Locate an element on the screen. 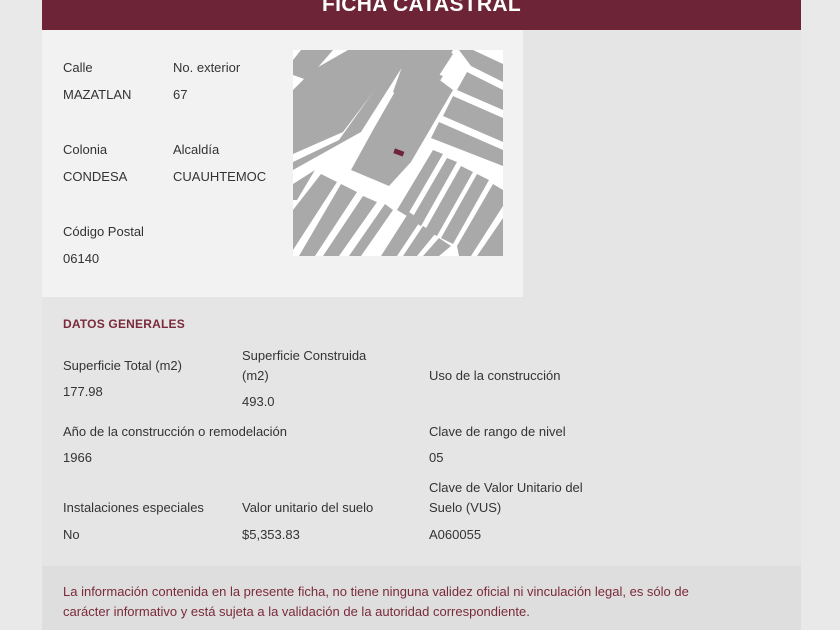 The image size is (840, 630). page-title: FICHA CATASTRAL is located at coordinates (421, 8).